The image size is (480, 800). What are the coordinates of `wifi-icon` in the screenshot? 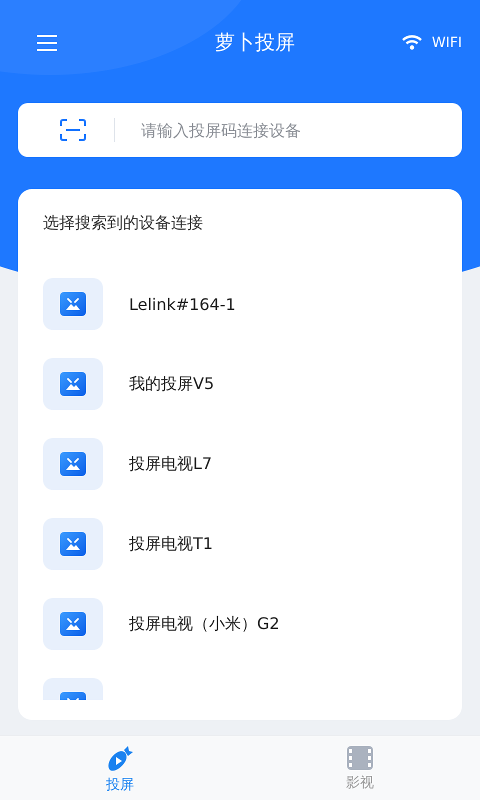 It's located at (412, 42).